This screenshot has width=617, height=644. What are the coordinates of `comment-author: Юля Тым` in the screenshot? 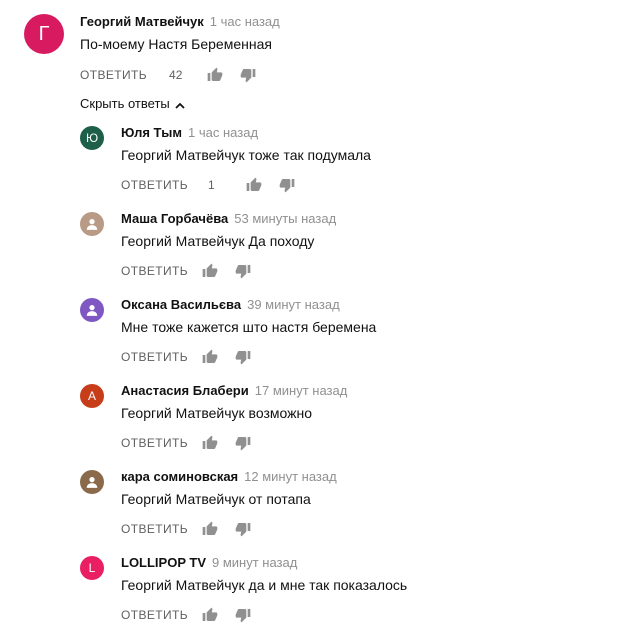 It's located at (151, 132).